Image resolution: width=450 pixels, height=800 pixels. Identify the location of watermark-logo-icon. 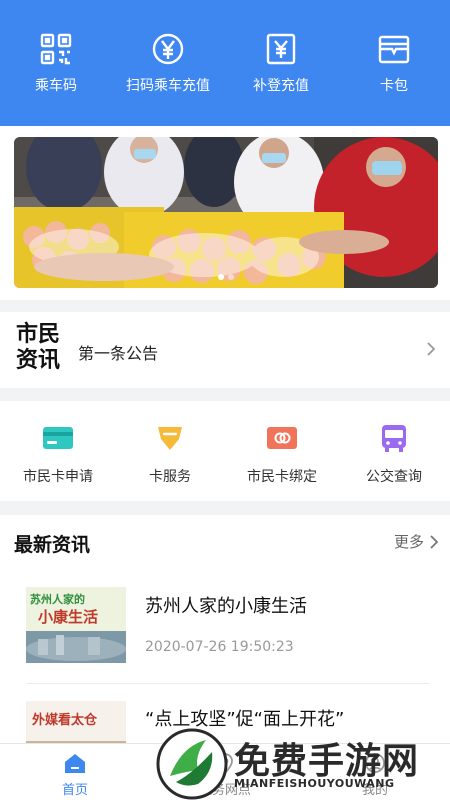
(192, 764).